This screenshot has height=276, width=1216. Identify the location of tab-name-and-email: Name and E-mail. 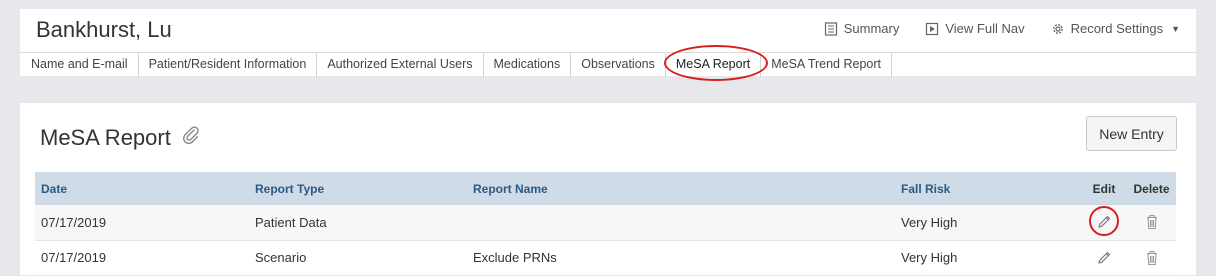
(79, 65).